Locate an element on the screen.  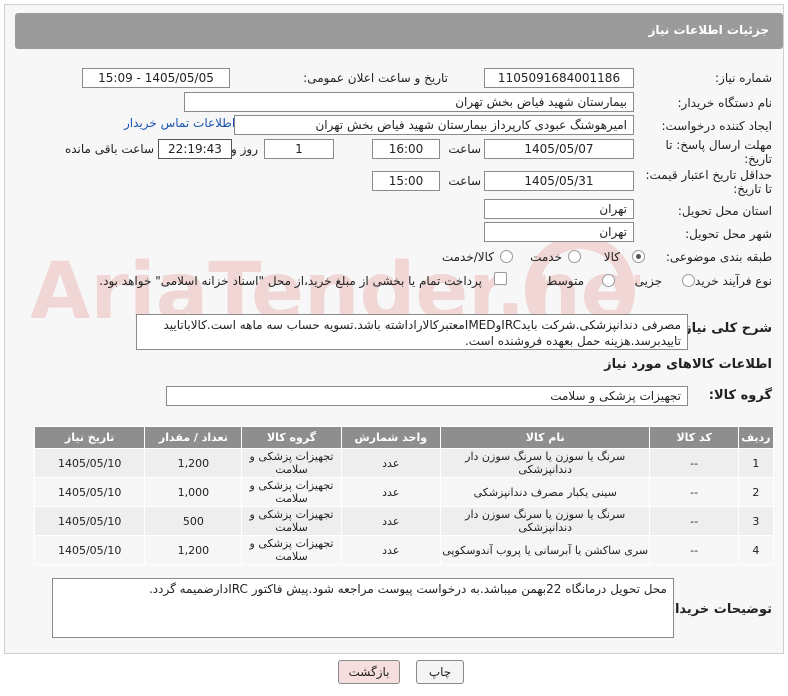
announce-field: 1405/05/05 - 15:09 is located at coordinates (156, 78).